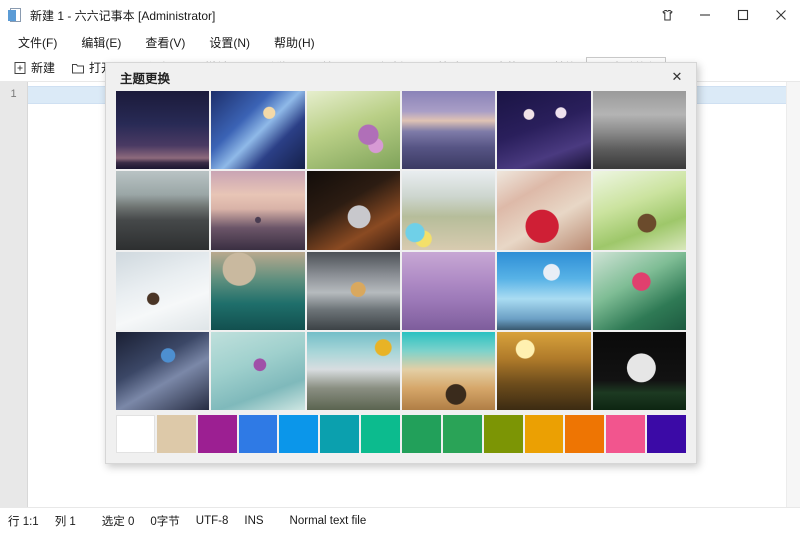 The height and width of the screenshot is (533, 800). I want to click on swatch-indigo, so click(666, 434).